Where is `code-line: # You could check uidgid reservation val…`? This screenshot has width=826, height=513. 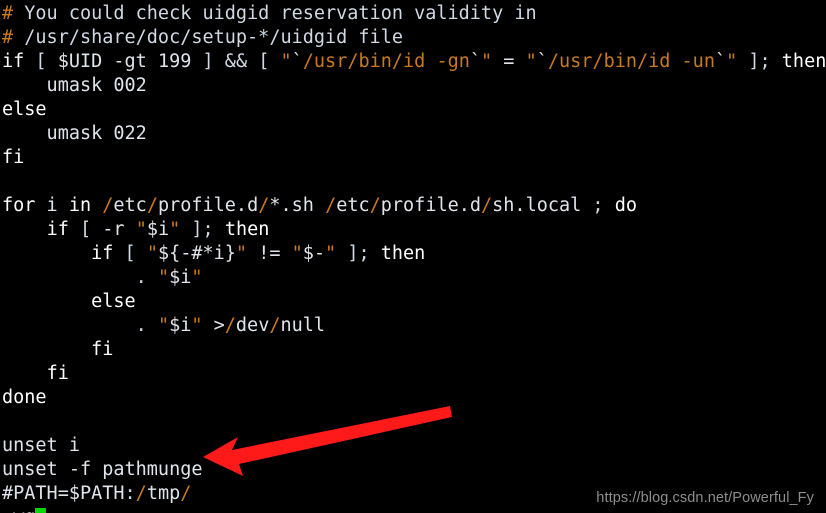
code-line: # You could check uidgid reservation val… is located at coordinates (269, 13).